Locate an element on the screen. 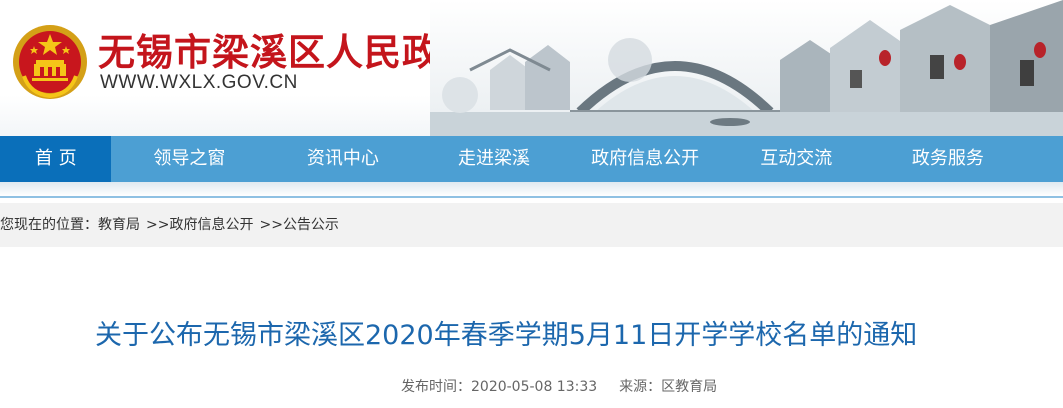  nav-item-services: 政务服务 is located at coordinates (967, 159).